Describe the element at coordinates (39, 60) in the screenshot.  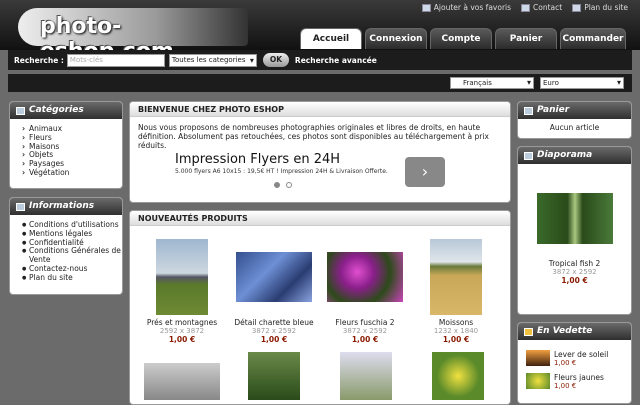
I see `search-label: Recherche :` at that location.